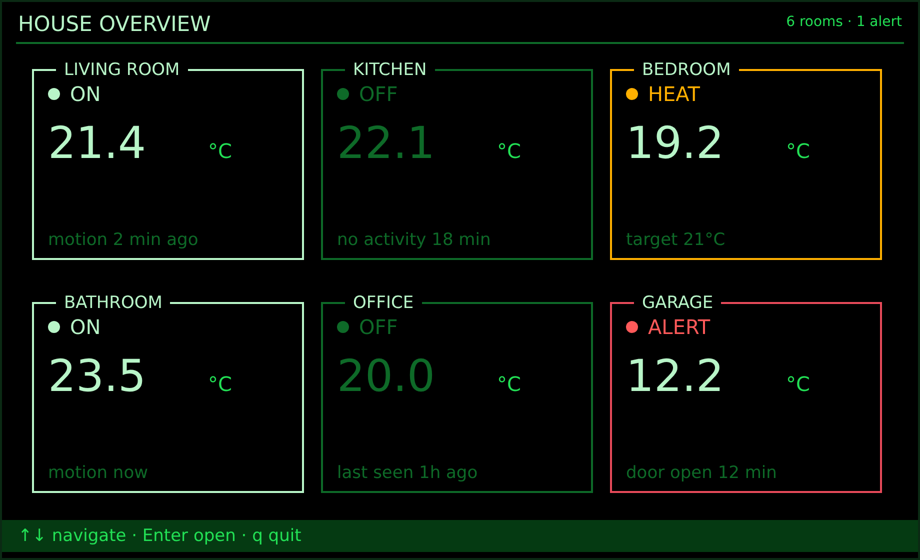 The width and height of the screenshot is (920, 560). What do you see at coordinates (386, 143) in the screenshot?
I see `temperature-value: 22.1` at bounding box center [386, 143].